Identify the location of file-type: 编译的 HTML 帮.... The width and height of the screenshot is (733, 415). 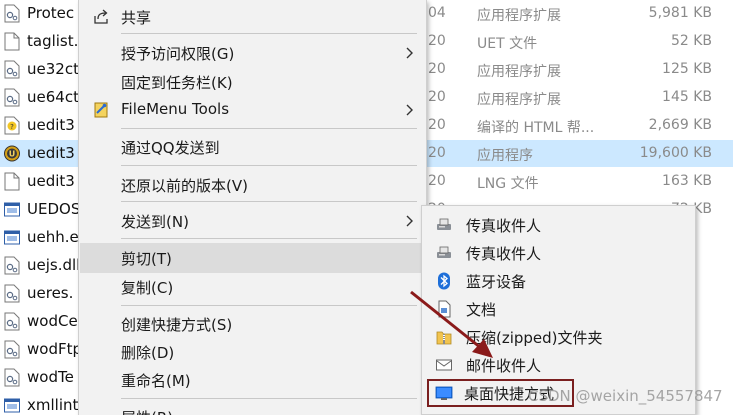
(536, 128).